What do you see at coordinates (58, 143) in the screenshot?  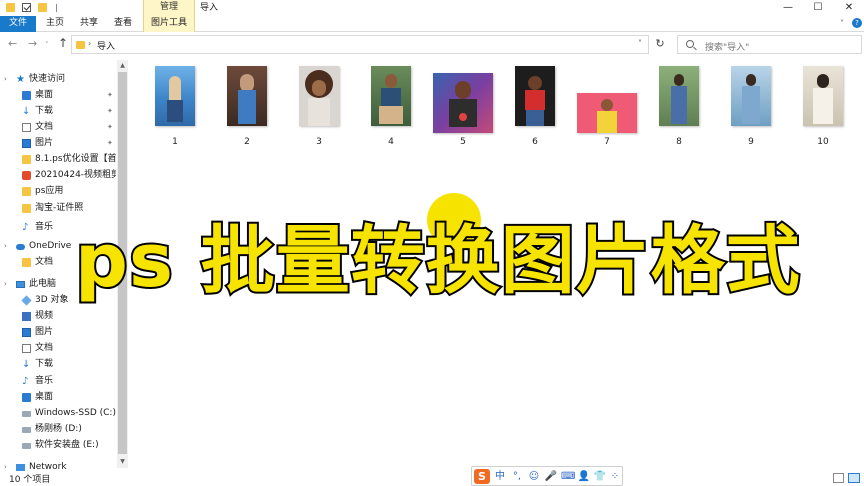 I see `nav-pictures: 图片 ✦` at bounding box center [58, 143].